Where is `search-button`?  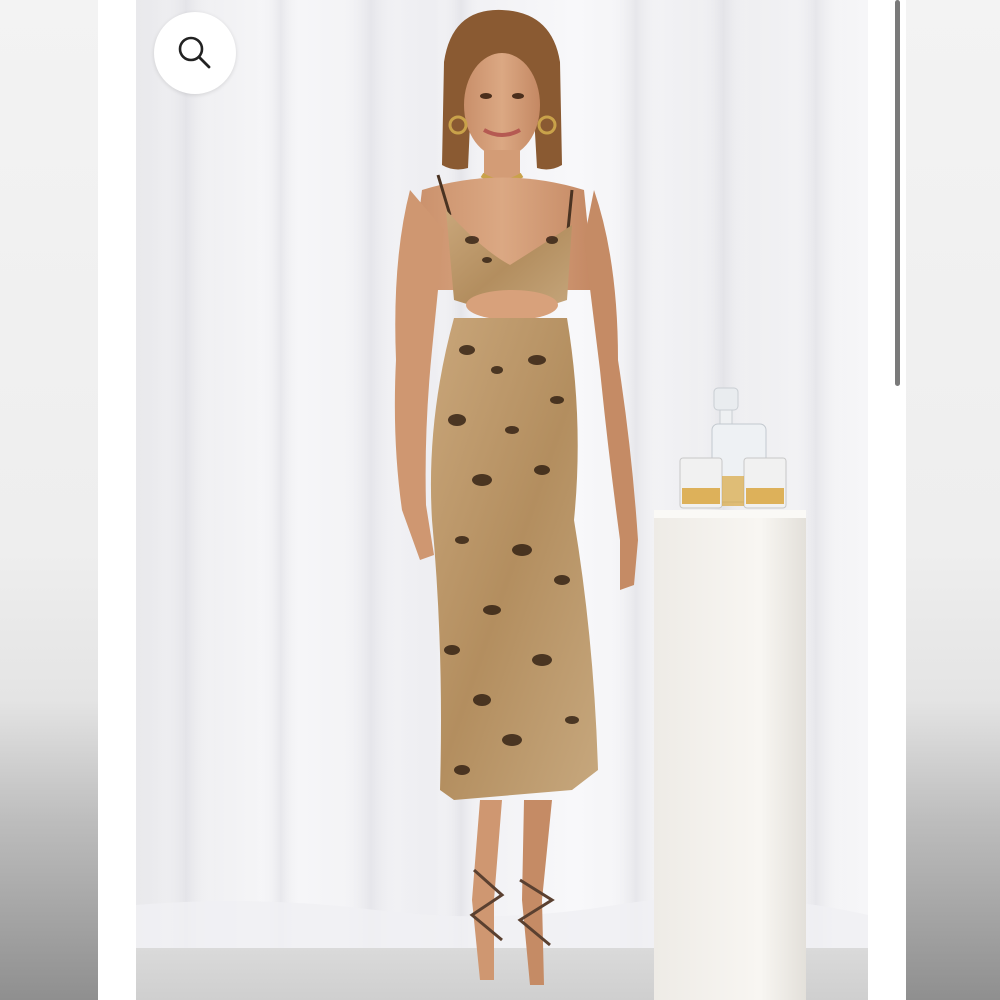
search-button is located at coordinates (195, 53).